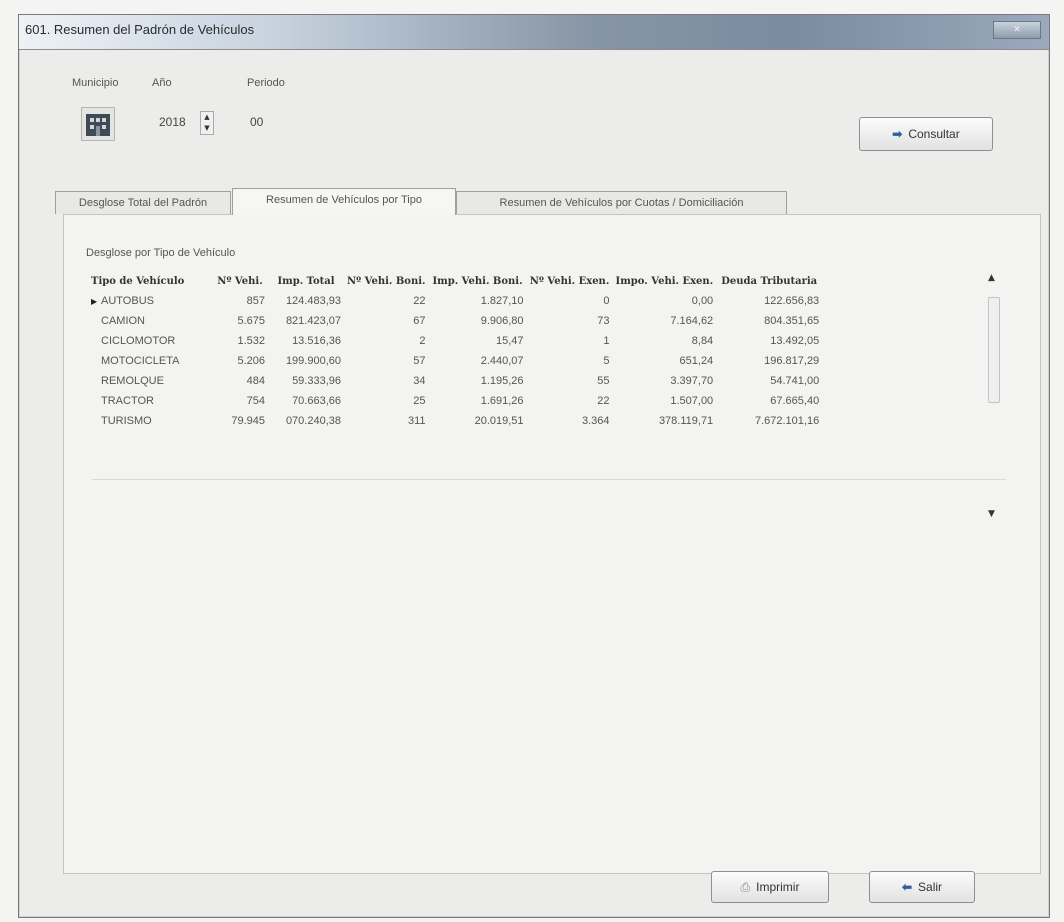 Image resolution: width=1064 pixels, height=922 pixels. Describe the element at coordinates (207, 117) in the screenshot. I see `spin-up-icon: ▲` at that location.